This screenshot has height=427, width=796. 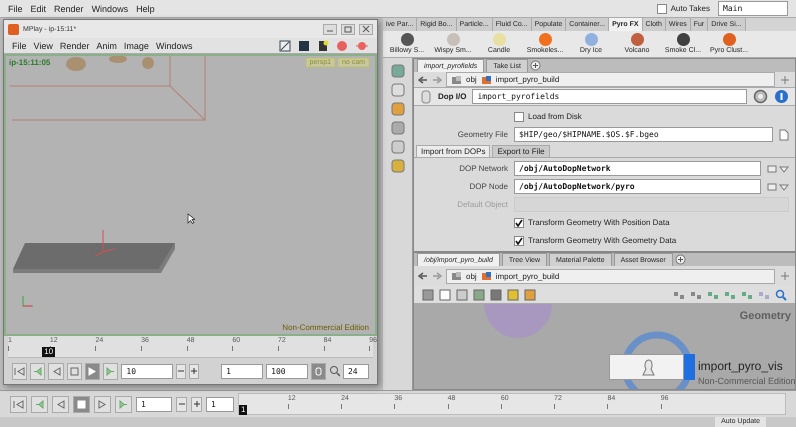 What do you see at coordinates (785, 276) in the screenshot?
I see `pin-icon` at bounding box center [785, 276].